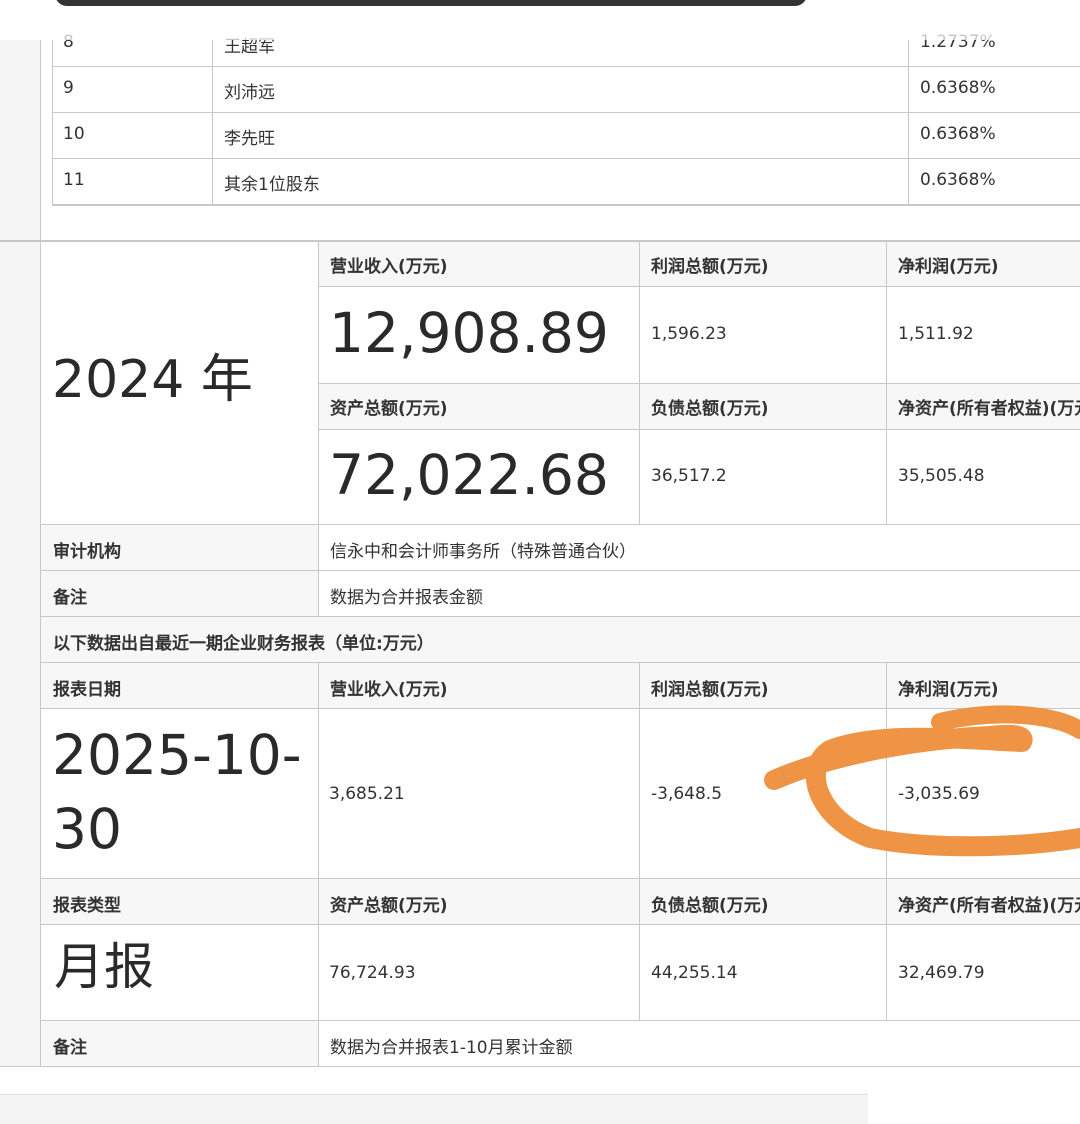 The image size is (1080, 1124). What do you see at coordinates (710, 690) in the screenshot?
I see `recent-total-profit-label: 利润总额(万元)` at bounding box center [710, 690].